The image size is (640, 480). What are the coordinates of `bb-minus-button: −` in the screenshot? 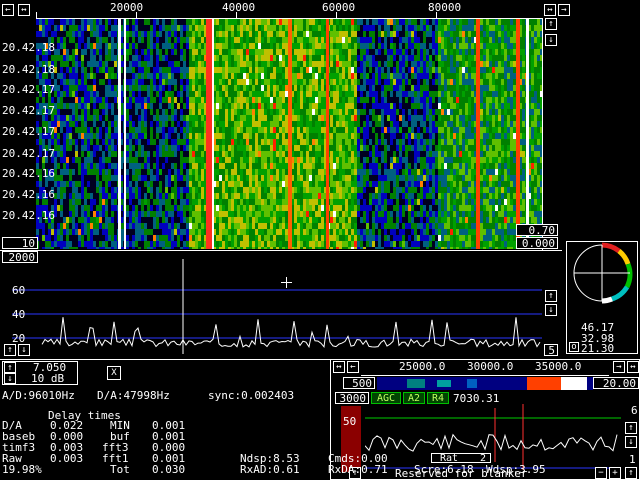 It's located at (601, 473).